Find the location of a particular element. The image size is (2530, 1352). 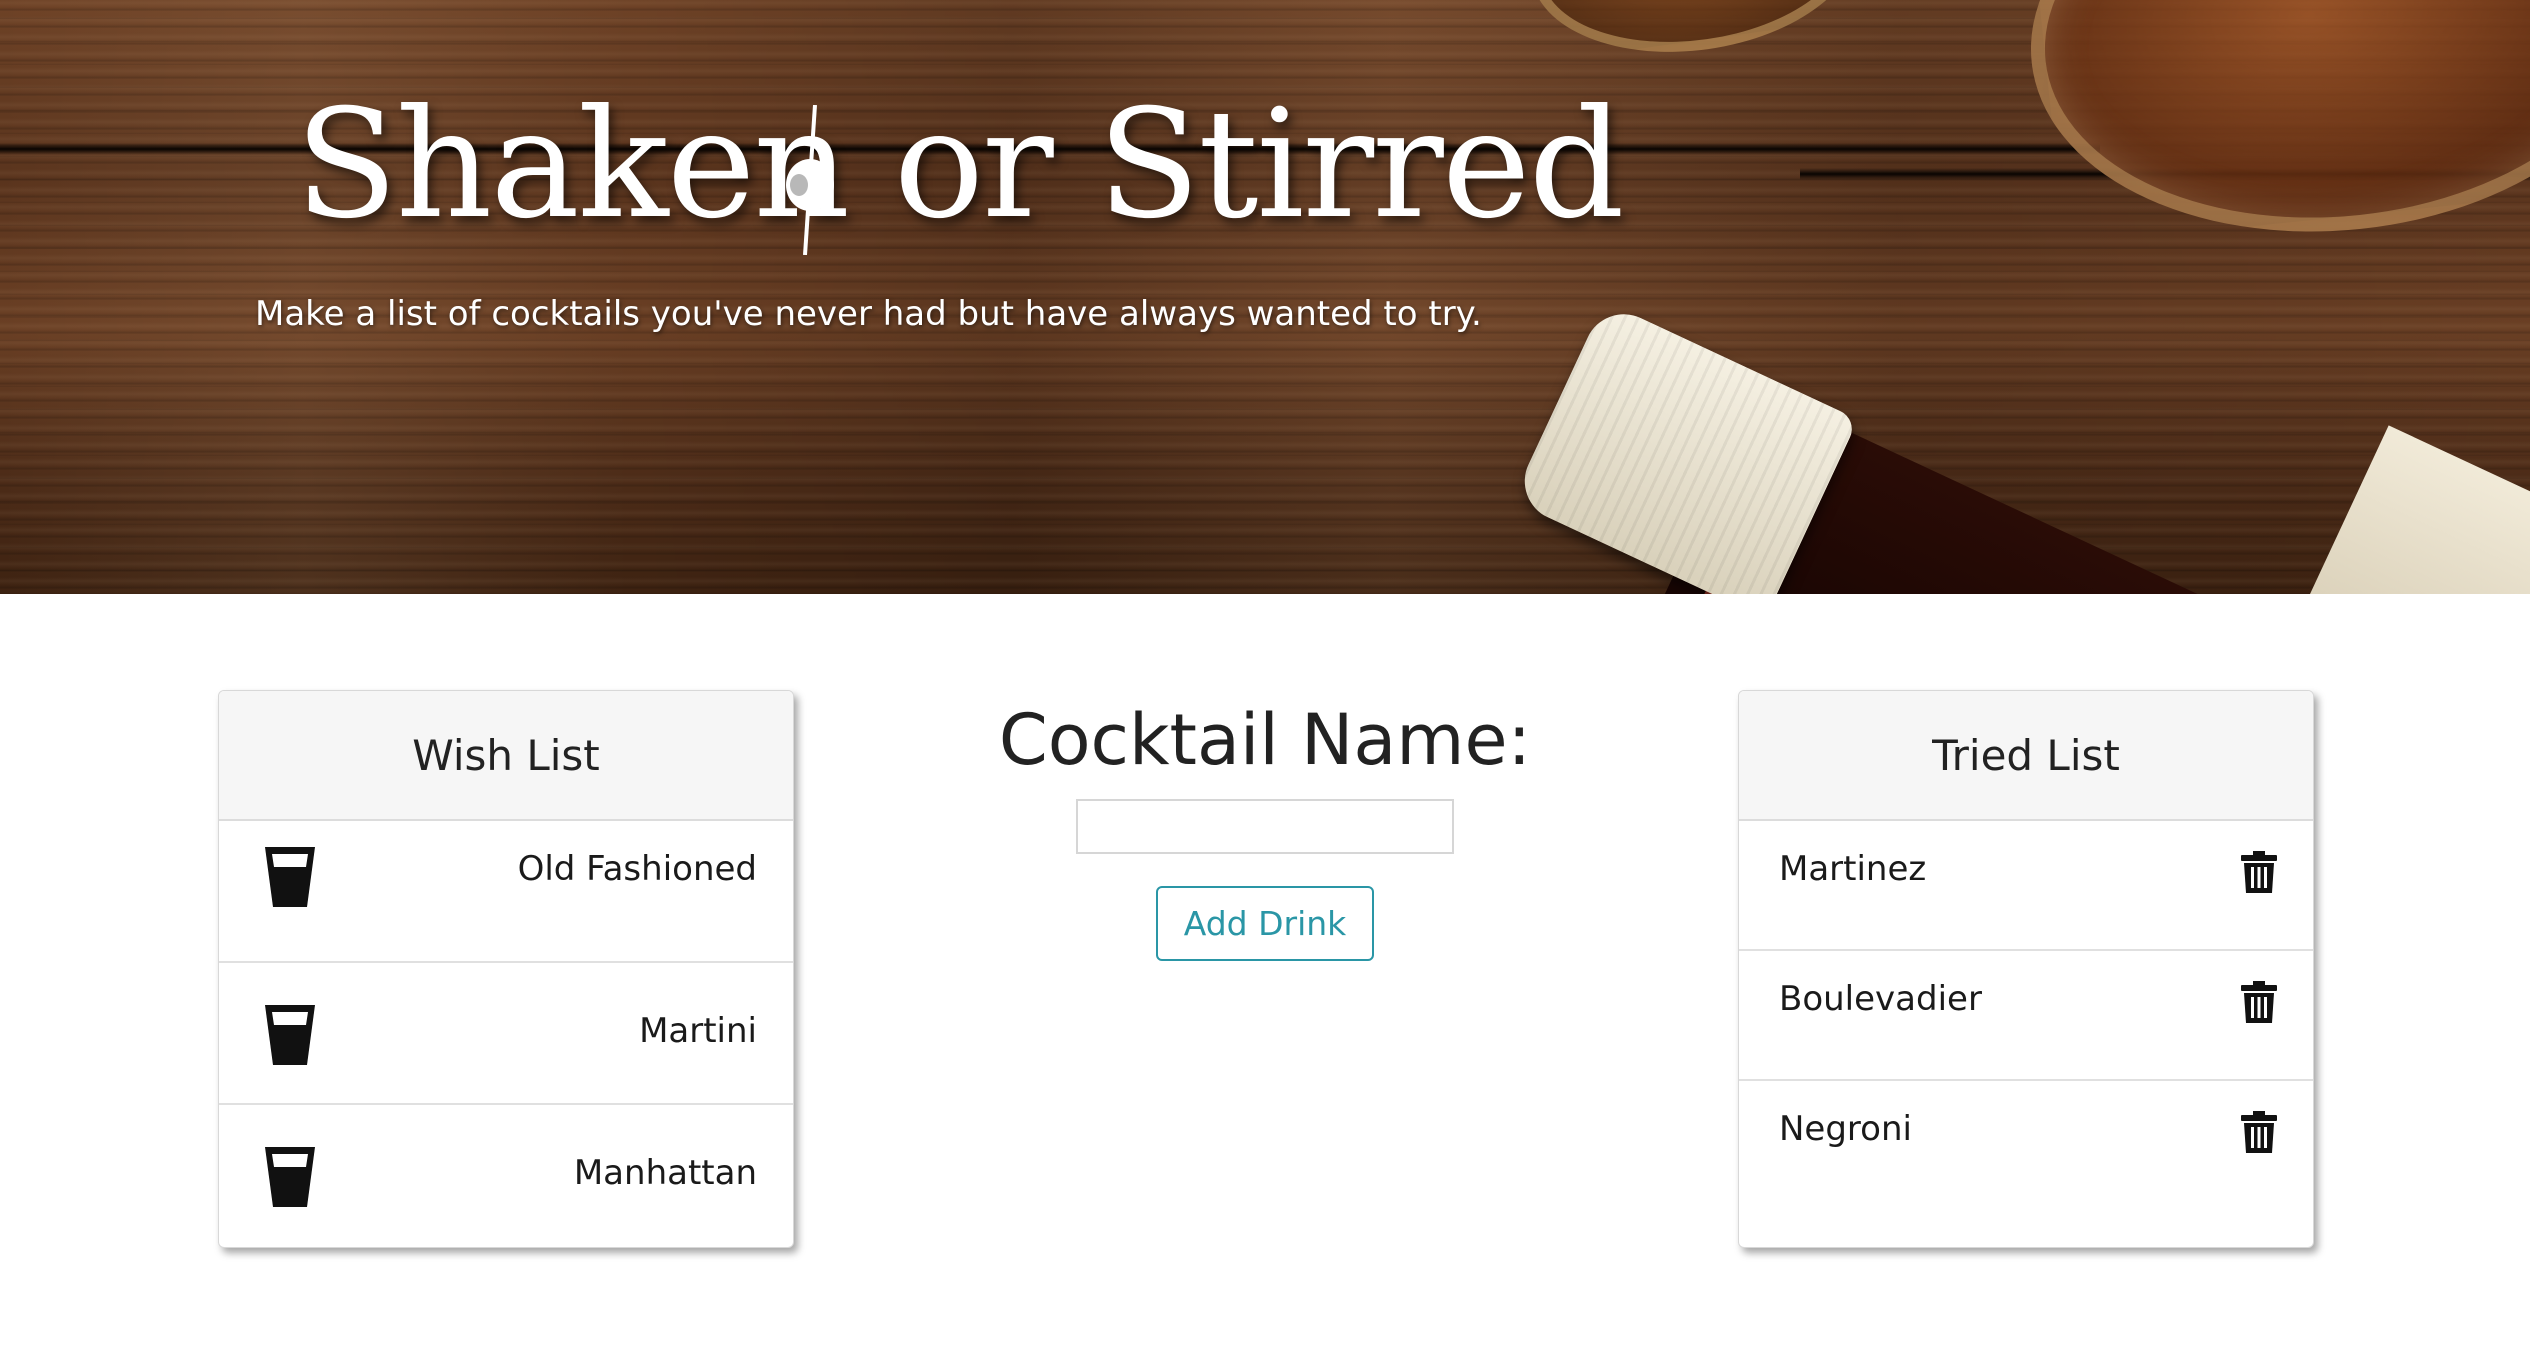

site-logo: Shaken or Stirred is located at coordinates (960, 165).